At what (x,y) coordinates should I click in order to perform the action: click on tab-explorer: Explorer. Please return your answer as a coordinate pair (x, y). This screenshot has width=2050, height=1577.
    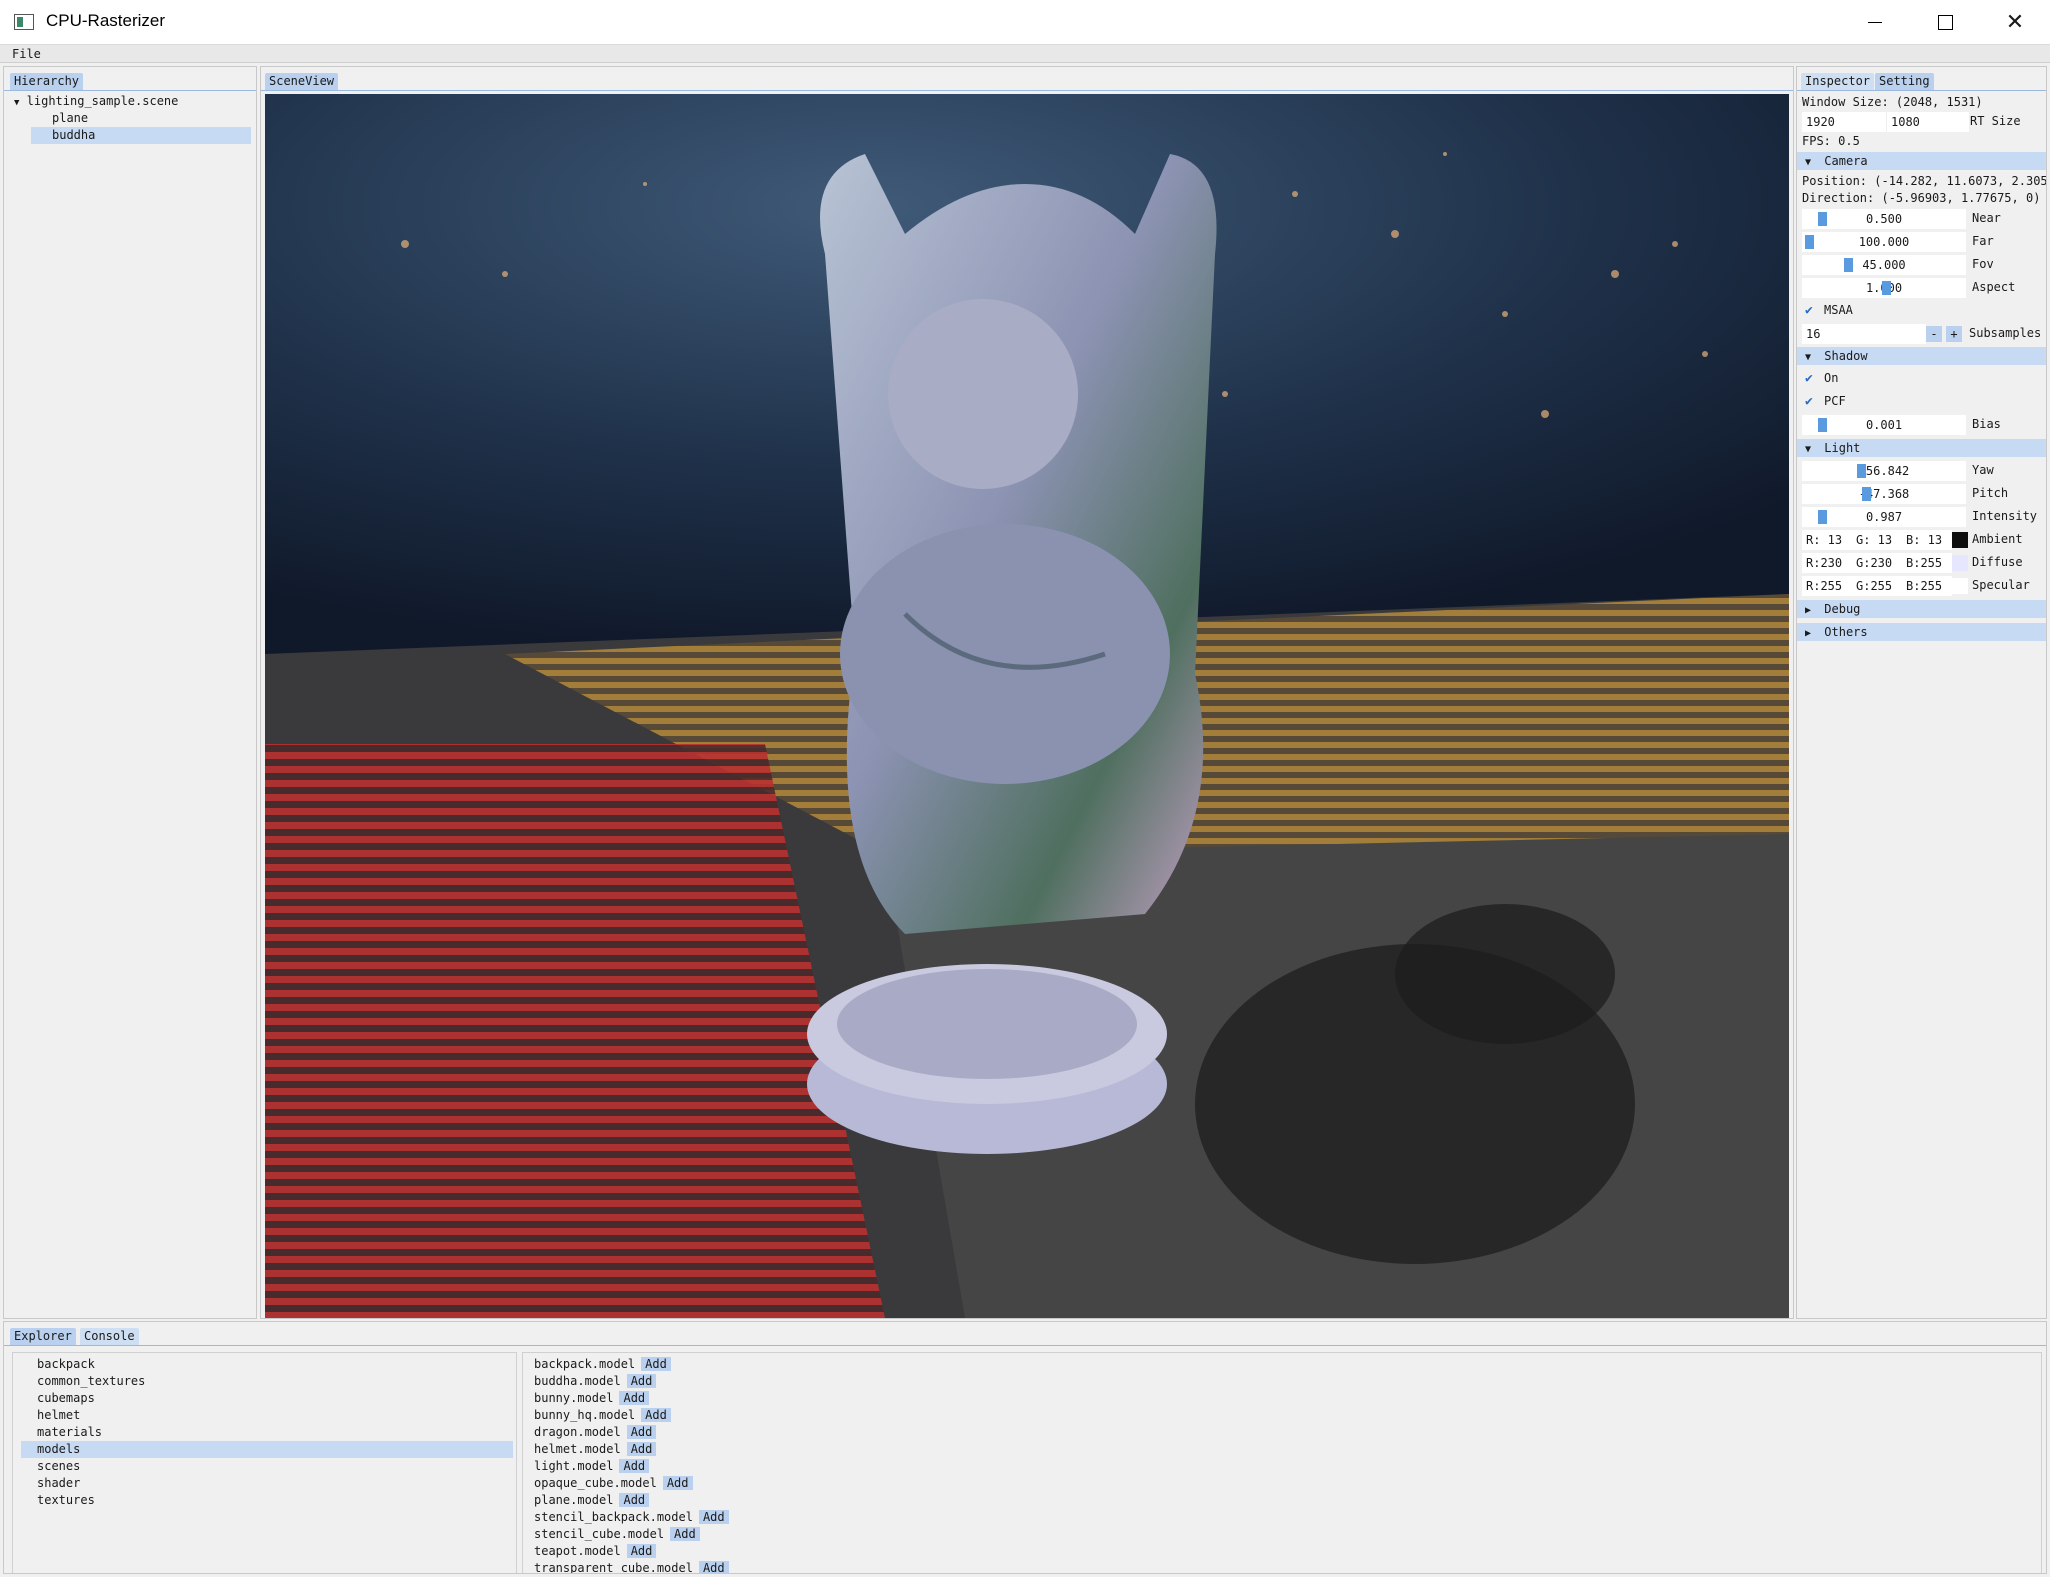
    Looking at the image, I should click on (43, 1336).